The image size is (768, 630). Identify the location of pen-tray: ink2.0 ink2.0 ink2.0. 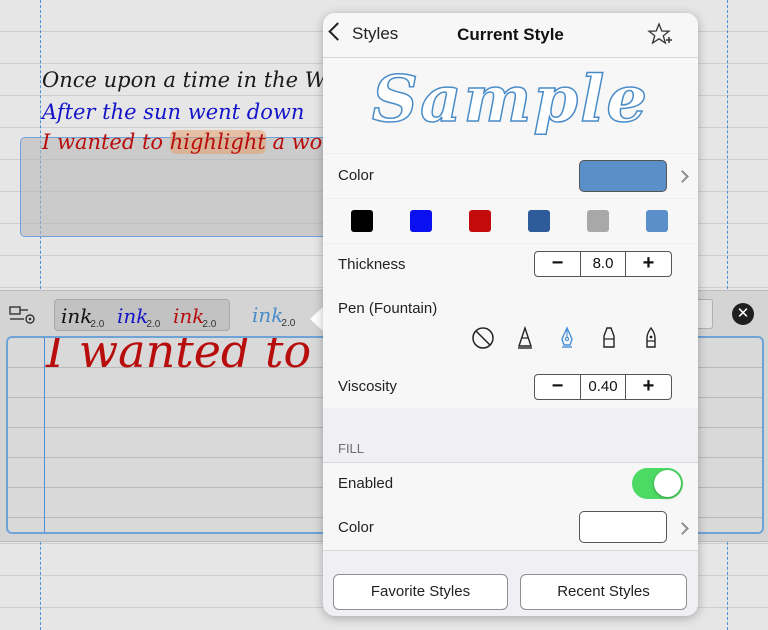
(142, 315).